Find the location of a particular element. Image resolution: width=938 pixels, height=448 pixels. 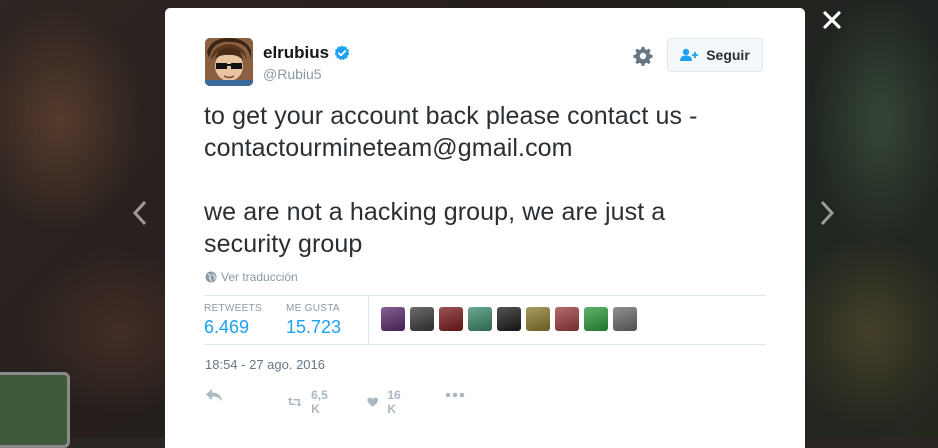

gear-icon is located at coordinates (643, 56).